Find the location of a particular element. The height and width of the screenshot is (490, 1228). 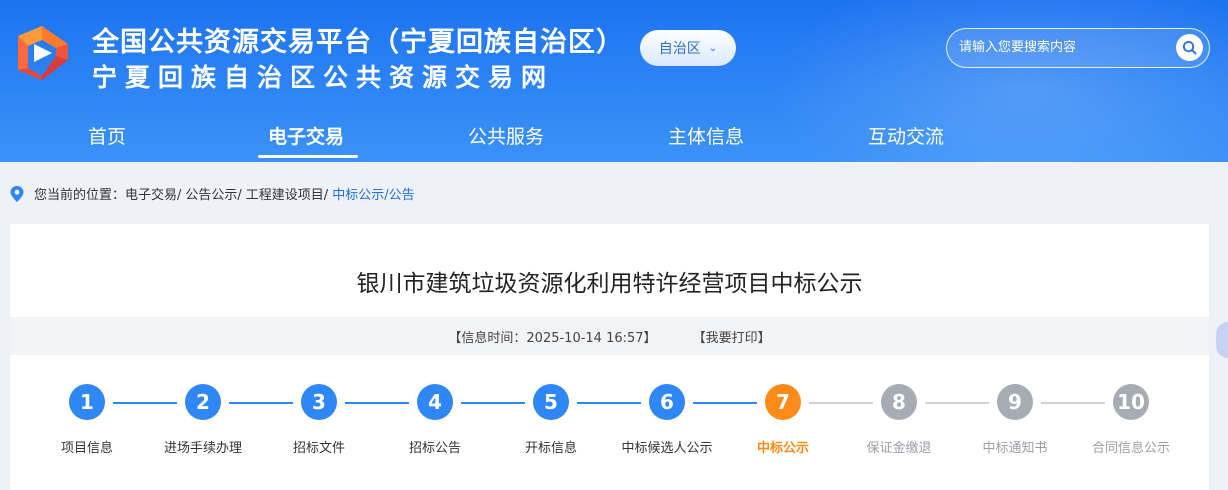

region-label: 自治区 is located at coordinates (679, 49).